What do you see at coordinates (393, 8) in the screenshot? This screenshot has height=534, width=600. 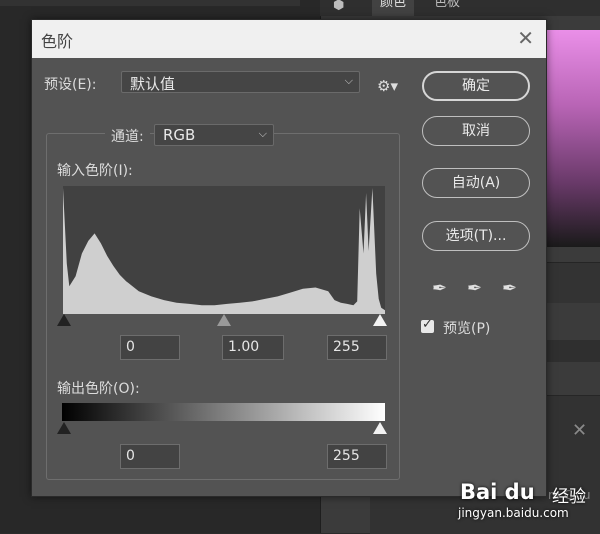 I see `tab-color: 颜色` at bounding box center [393, 8].